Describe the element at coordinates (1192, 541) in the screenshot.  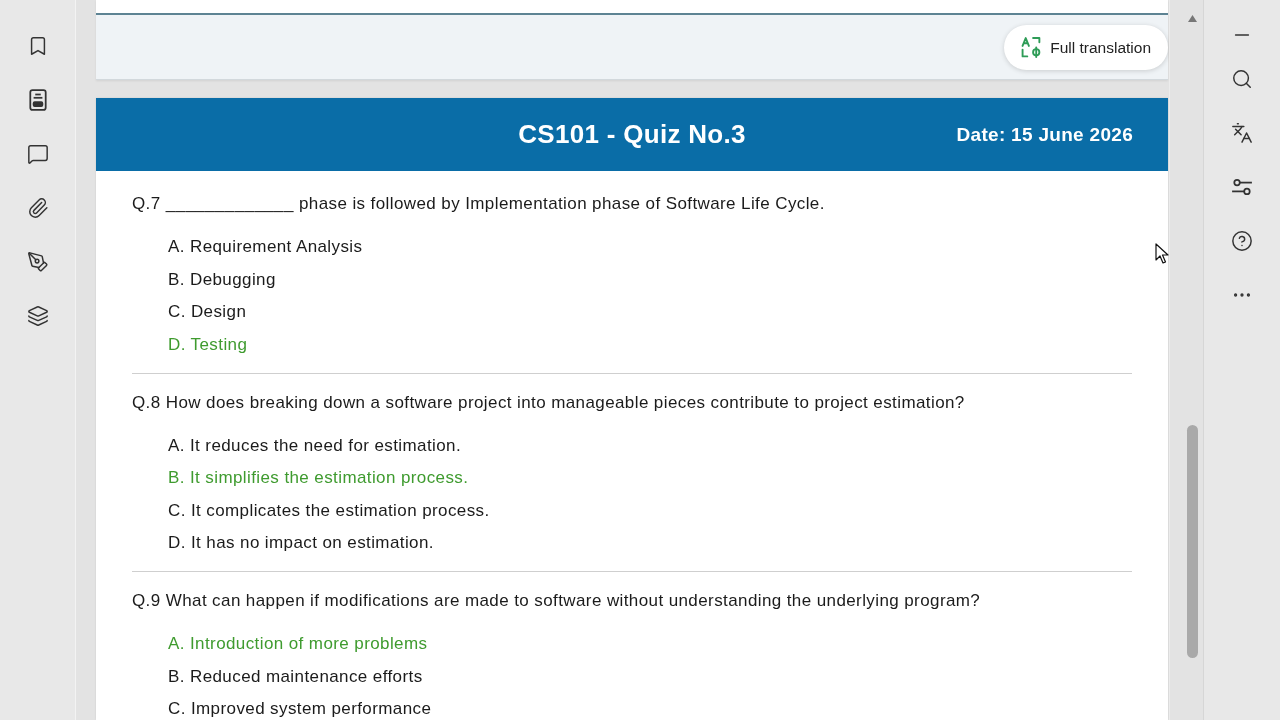
I see `scrollbar-thumb` at that location.